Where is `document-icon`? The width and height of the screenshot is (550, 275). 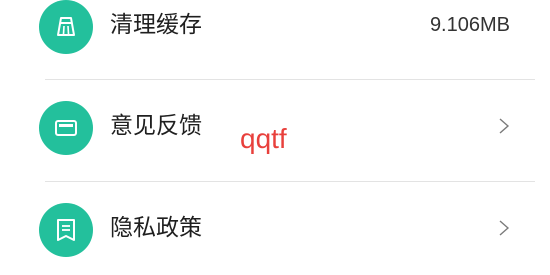 document-icon is located at coordinates (66, 230).